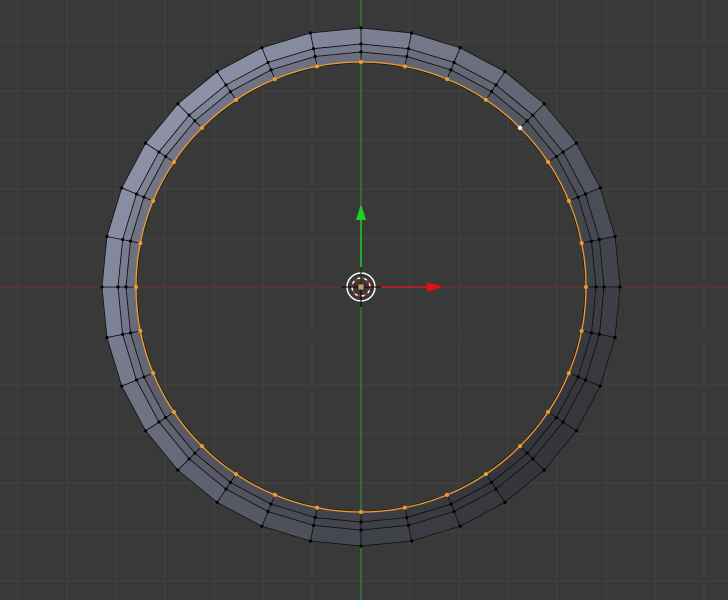 The height and width of the screenshot is (600, 728). Describe the element at coordinates (361, 212) in the screenshot. I see `y-arrow-icon` at that location.